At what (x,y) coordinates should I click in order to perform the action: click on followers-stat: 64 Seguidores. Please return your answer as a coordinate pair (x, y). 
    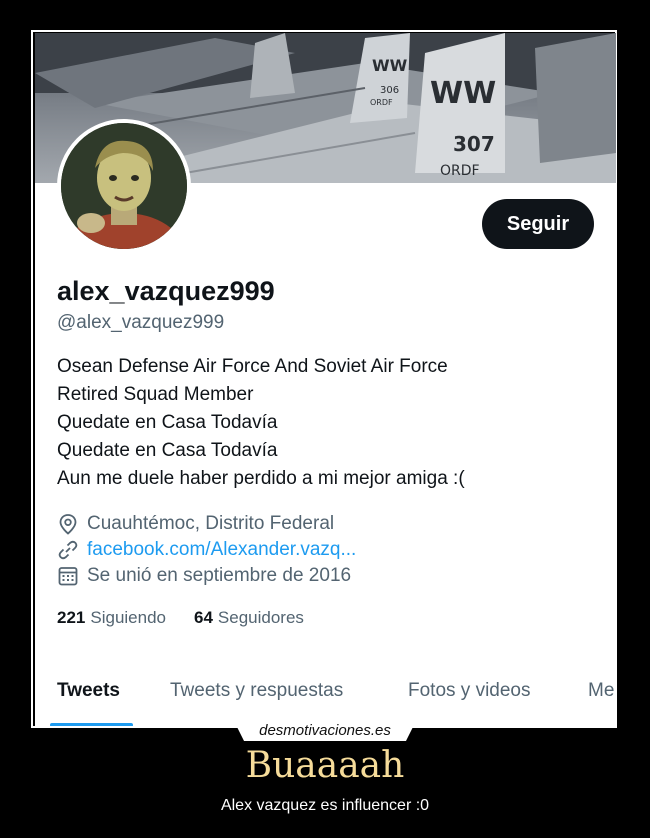
    Looking at the image, I should click on (249, 618).